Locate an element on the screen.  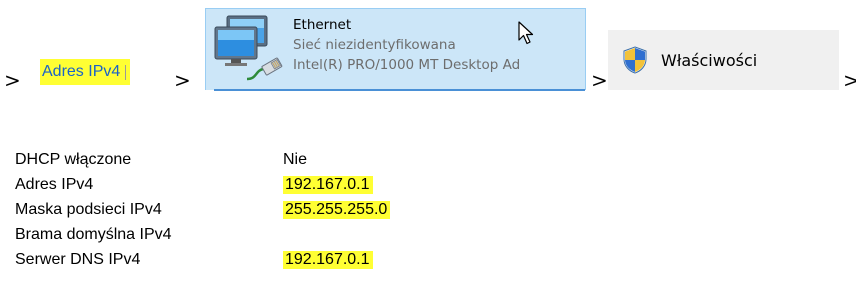
text-caret is located at coordinates (126, 72).